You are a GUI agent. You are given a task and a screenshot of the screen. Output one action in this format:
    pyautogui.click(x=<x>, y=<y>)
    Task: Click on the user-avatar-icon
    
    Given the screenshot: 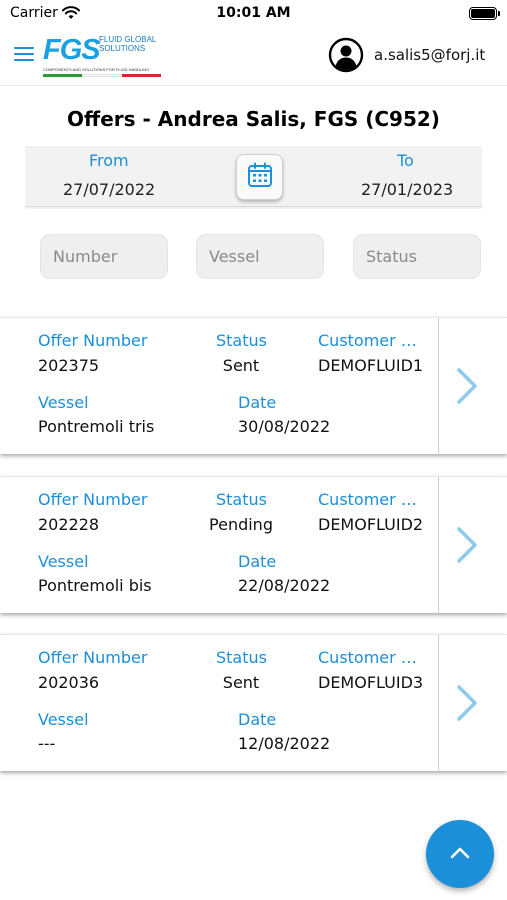 What is the action you would take?
    pyautogui.click(x=346, y=55)
    